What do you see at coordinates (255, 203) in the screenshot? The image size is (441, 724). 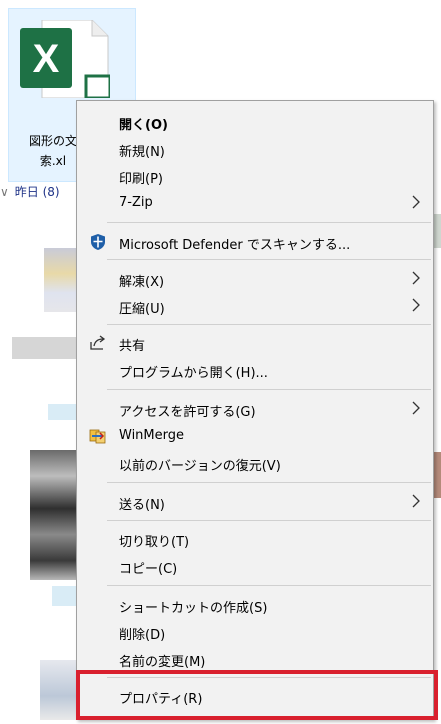 I see `menu-item-7zip: 7-Zip` at bounding box center [255, 203].